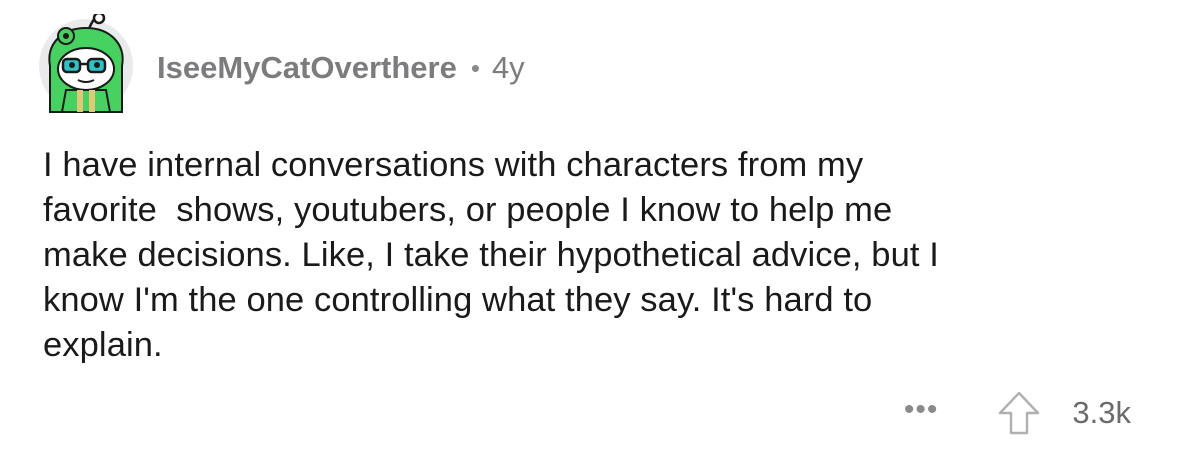 This screenshot has height=450, width=1179. I want to click on more-options-button: •••, so click(921, 413).